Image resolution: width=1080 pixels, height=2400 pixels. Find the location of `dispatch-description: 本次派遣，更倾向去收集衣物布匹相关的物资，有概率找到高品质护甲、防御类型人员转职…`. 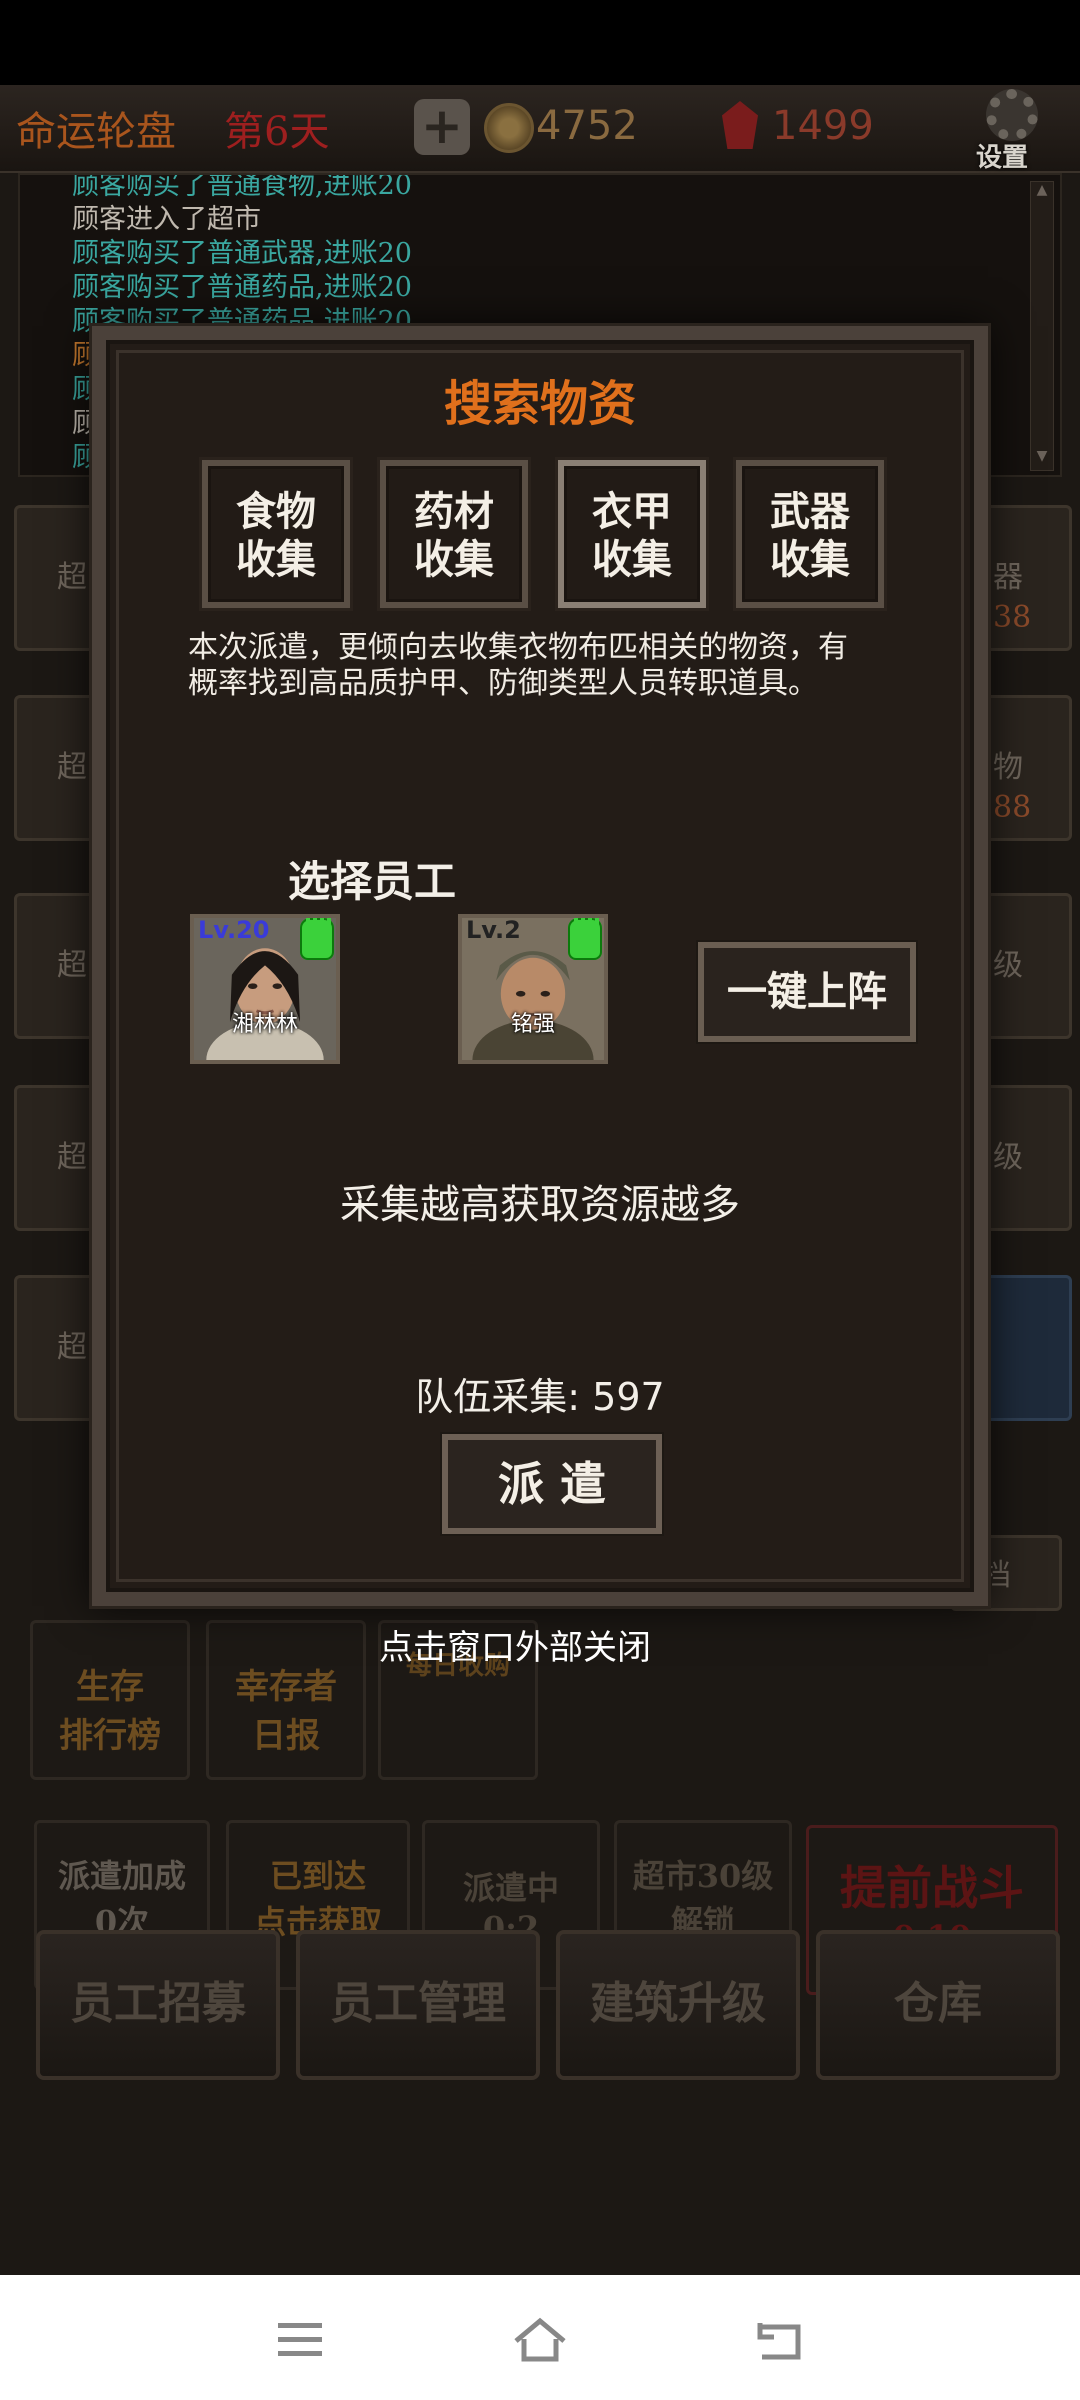

dispatch-description: 本次派遣，更倾向去收集衣物布匹相关的物资，有概率找到高品质护甲、防御类型人员转职… is located at coordinates (518, 665).